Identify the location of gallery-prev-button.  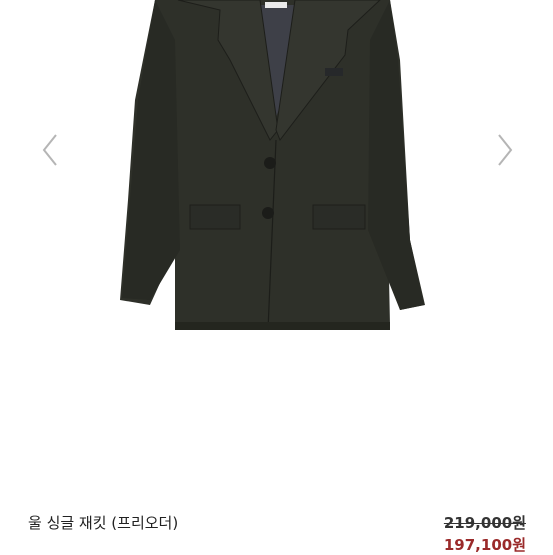
(50, 150).